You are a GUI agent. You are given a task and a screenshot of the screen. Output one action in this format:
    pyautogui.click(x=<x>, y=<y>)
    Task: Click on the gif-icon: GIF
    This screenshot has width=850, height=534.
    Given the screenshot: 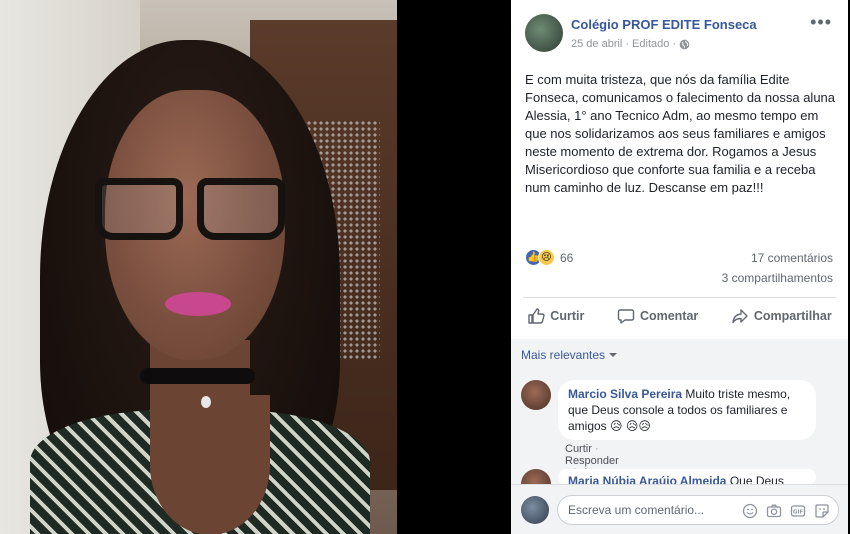 What is the action you would take?
    pyautogui.click(x=798, y=511)
    